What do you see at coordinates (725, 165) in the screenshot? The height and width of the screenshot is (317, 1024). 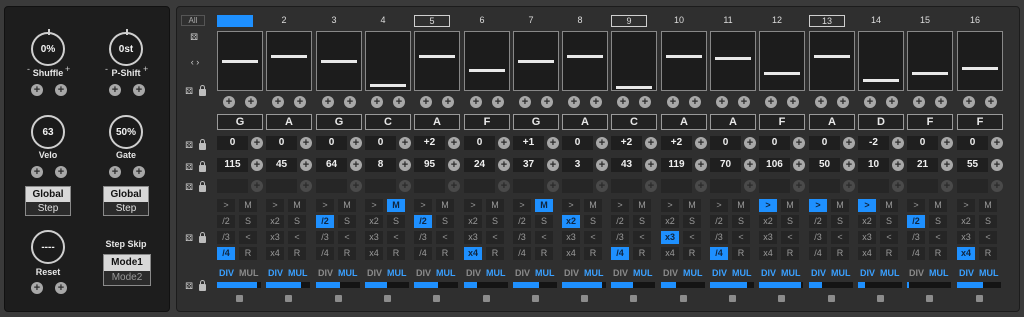 I see `velocity-value: 70` at bounding box center [725, 165].